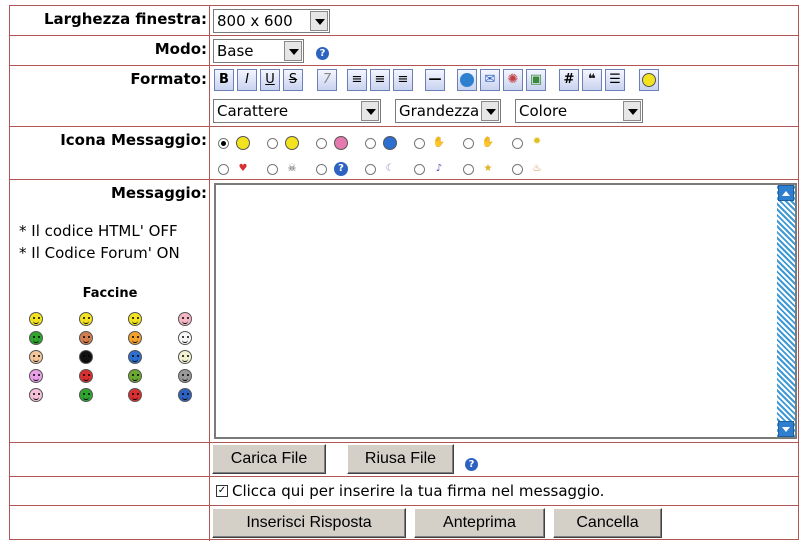  I want to click on row-files: Carica File Riusa File ?, so click(404, 460).